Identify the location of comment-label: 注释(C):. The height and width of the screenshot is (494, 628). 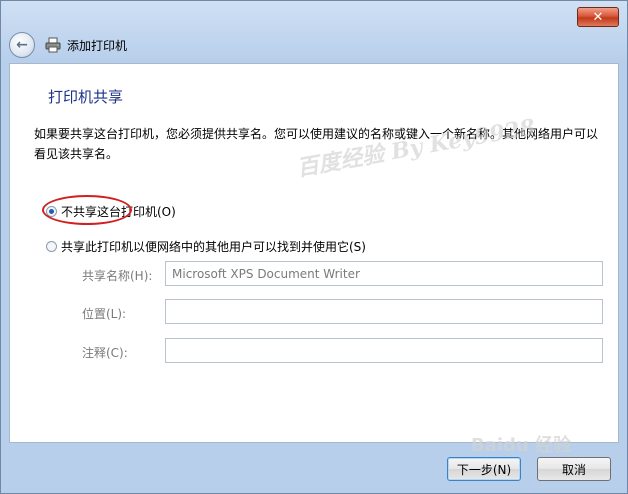
(105, 353).